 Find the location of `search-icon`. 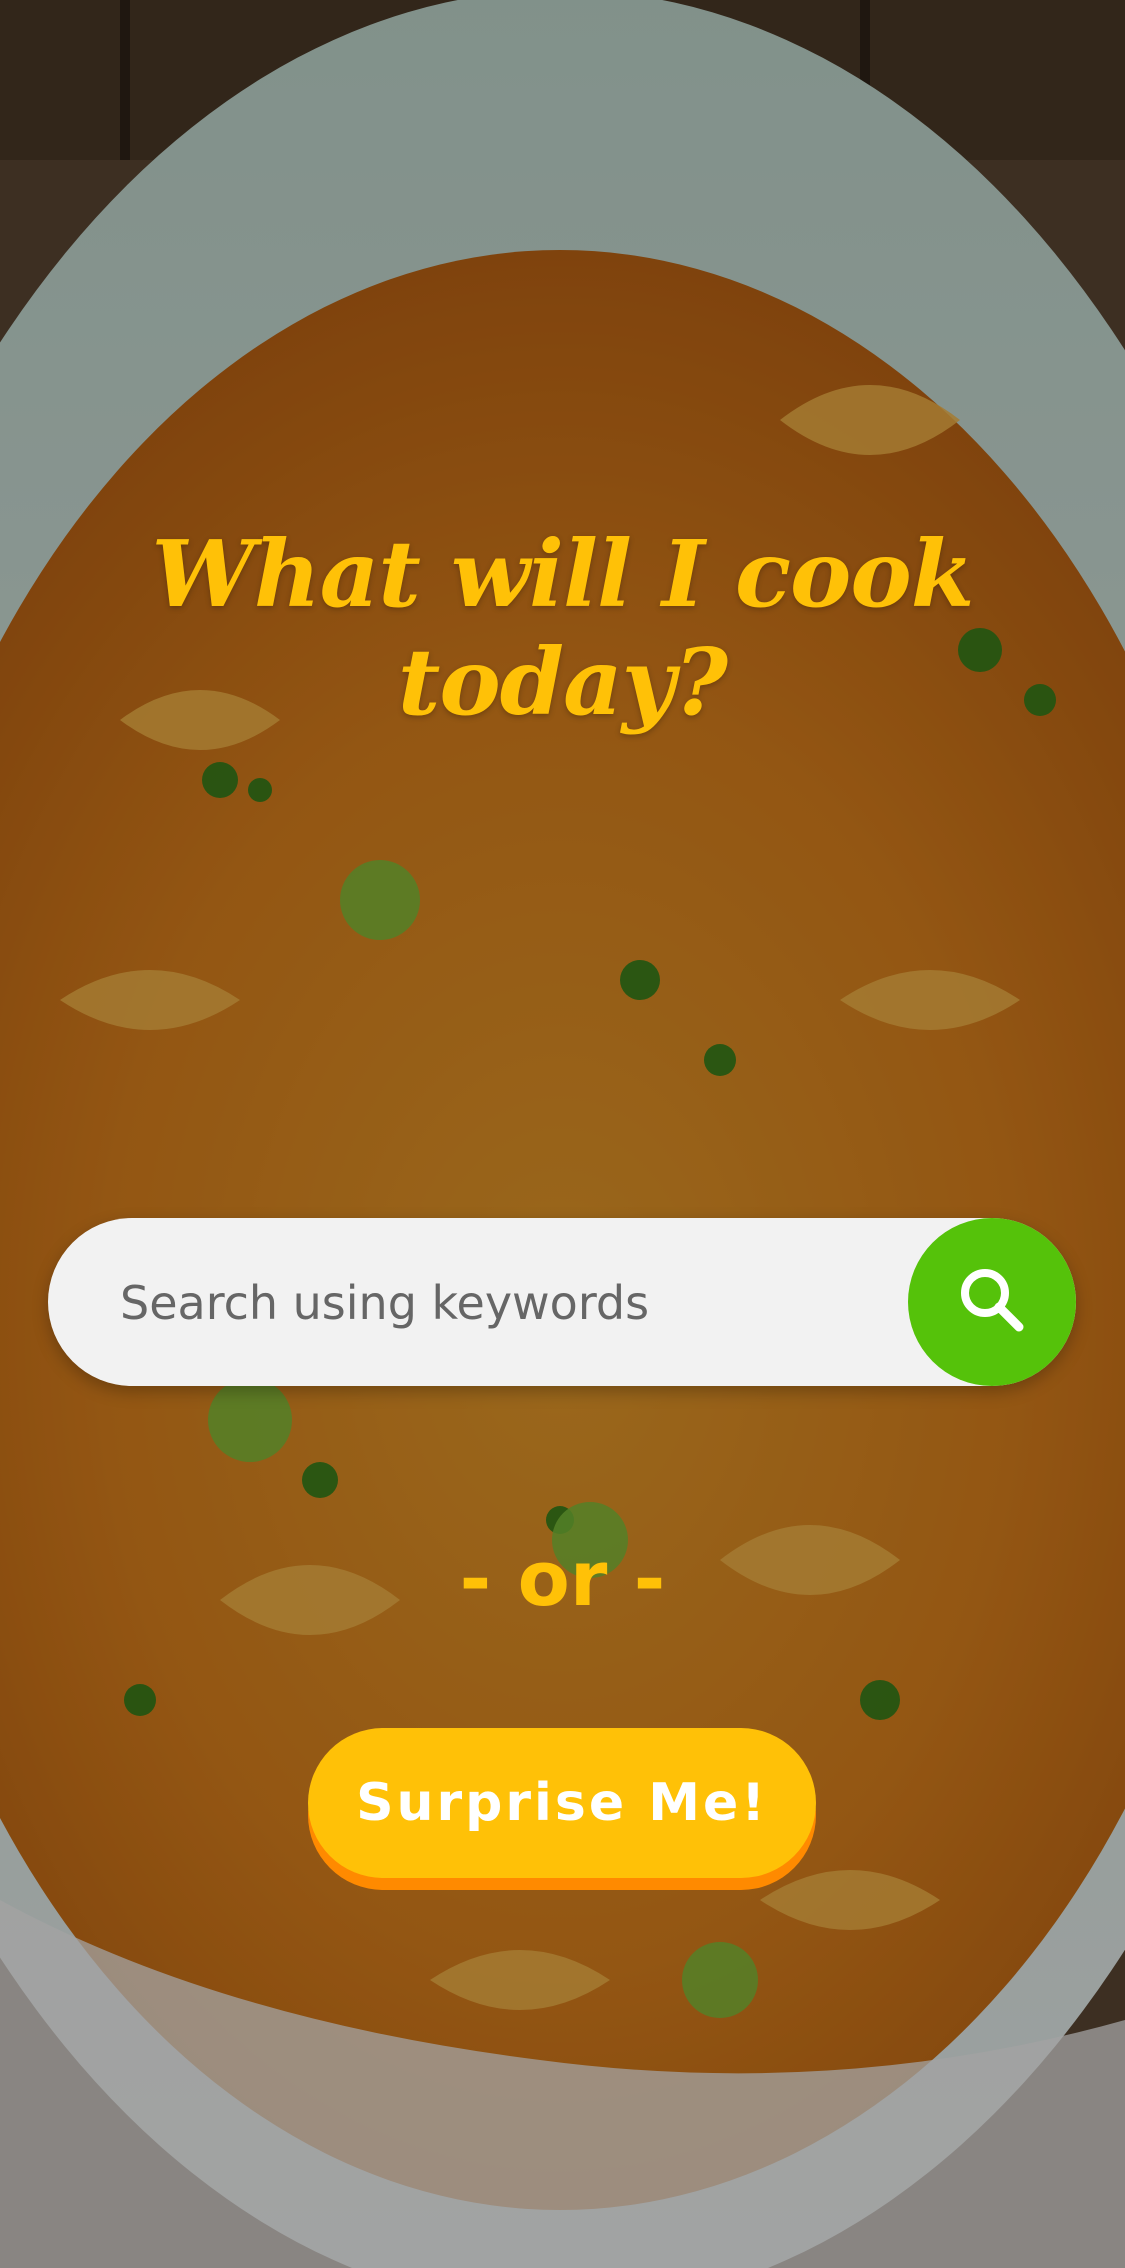

search-icon is located at coordinates (992, 1302).